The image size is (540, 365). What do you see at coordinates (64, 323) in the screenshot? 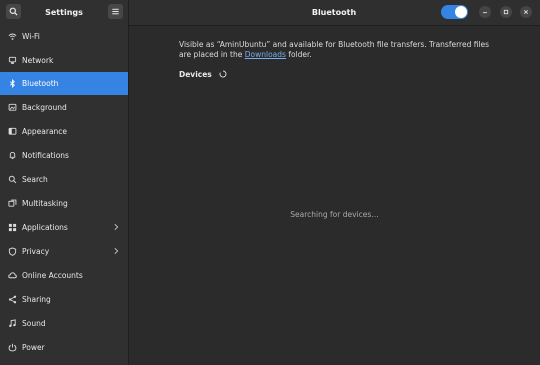
I see `sidebar-item-sound: Sound` at bounding box center [64, 323].